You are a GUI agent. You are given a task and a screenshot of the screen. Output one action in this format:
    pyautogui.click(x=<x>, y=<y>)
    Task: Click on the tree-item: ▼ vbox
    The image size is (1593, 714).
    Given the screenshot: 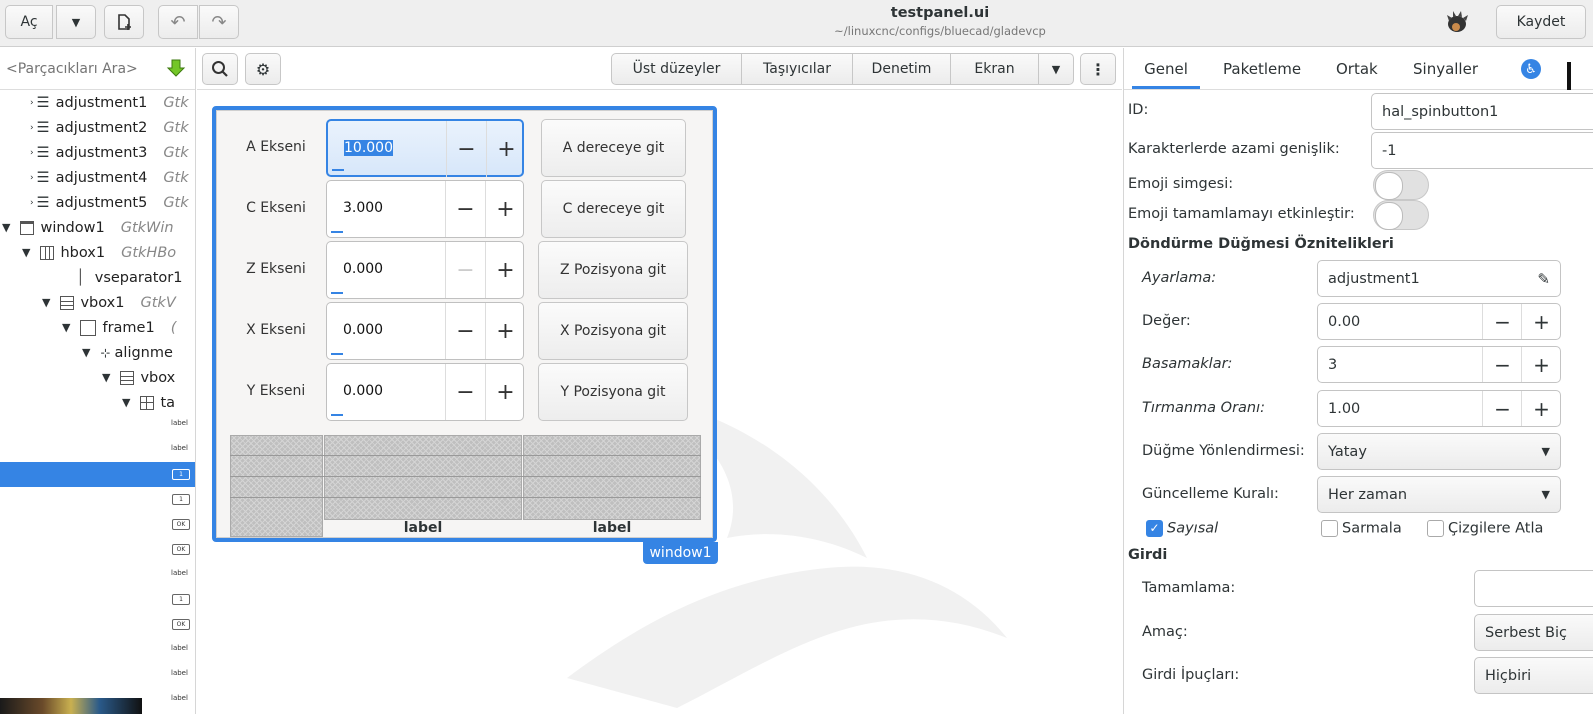 What is the action you would take?
    pyautogui.click(x=138, y=377)
    